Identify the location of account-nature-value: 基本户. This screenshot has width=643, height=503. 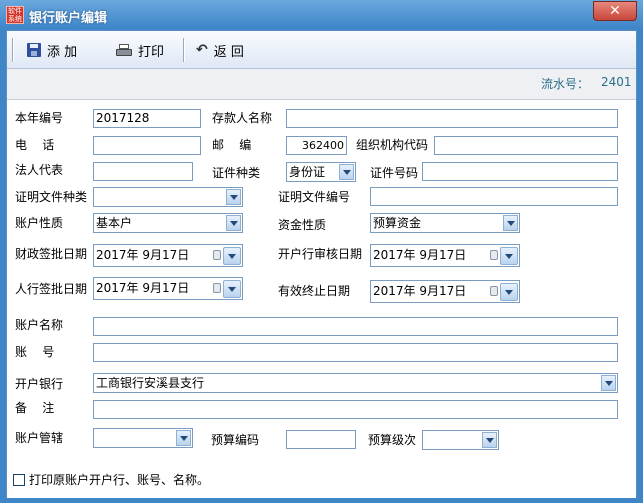
(114, 223).